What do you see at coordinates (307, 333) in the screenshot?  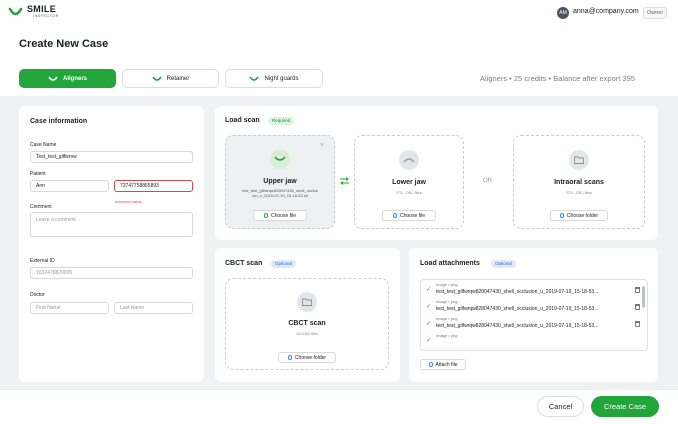 I see `cbct-dropzone-subtitle: DICOM files` at bounding box center [307, 333].